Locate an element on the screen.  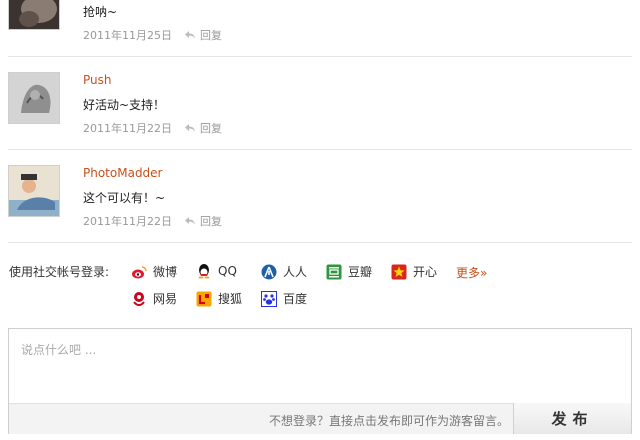
comment-meta: 2011年11月25日 回复 is located at coordinates (152, 35).